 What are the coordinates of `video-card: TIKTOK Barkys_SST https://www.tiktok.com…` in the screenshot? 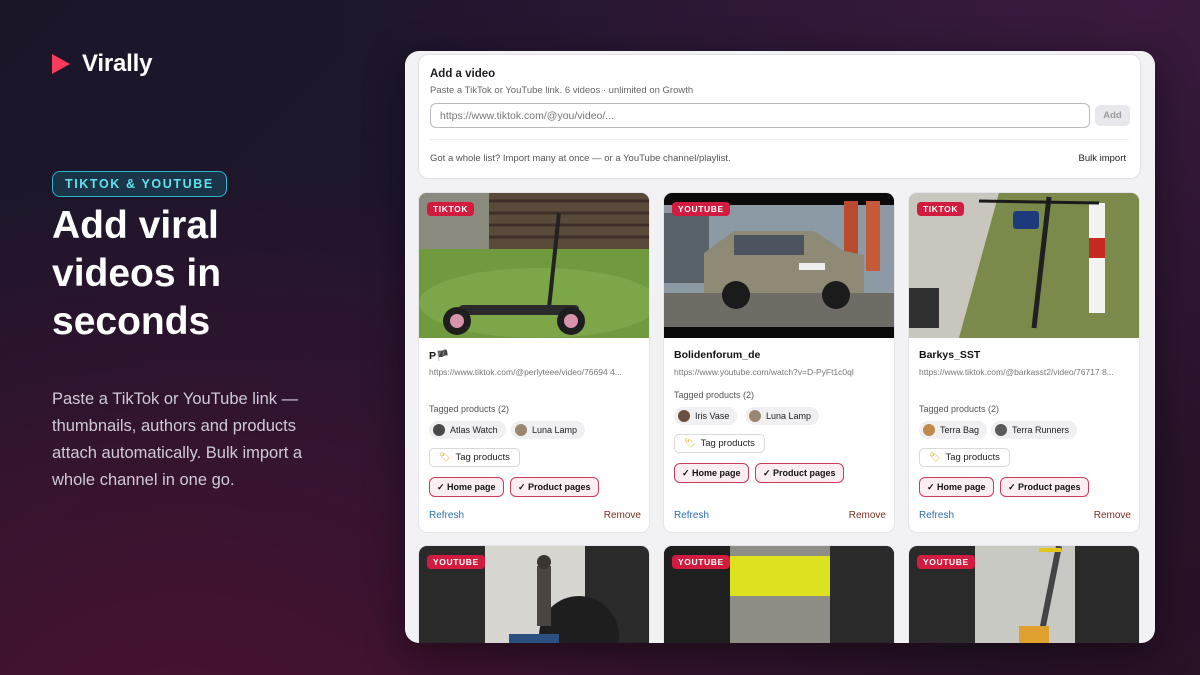 It's located at (1024, 362).